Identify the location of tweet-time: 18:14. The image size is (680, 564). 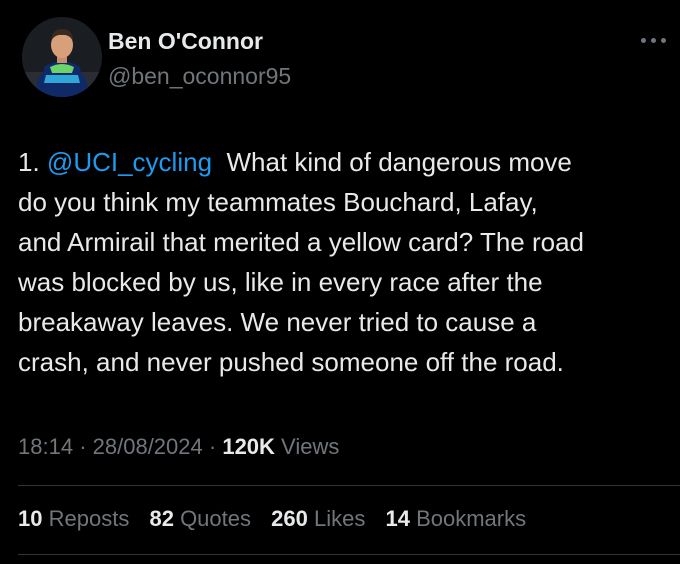
(45, 446).